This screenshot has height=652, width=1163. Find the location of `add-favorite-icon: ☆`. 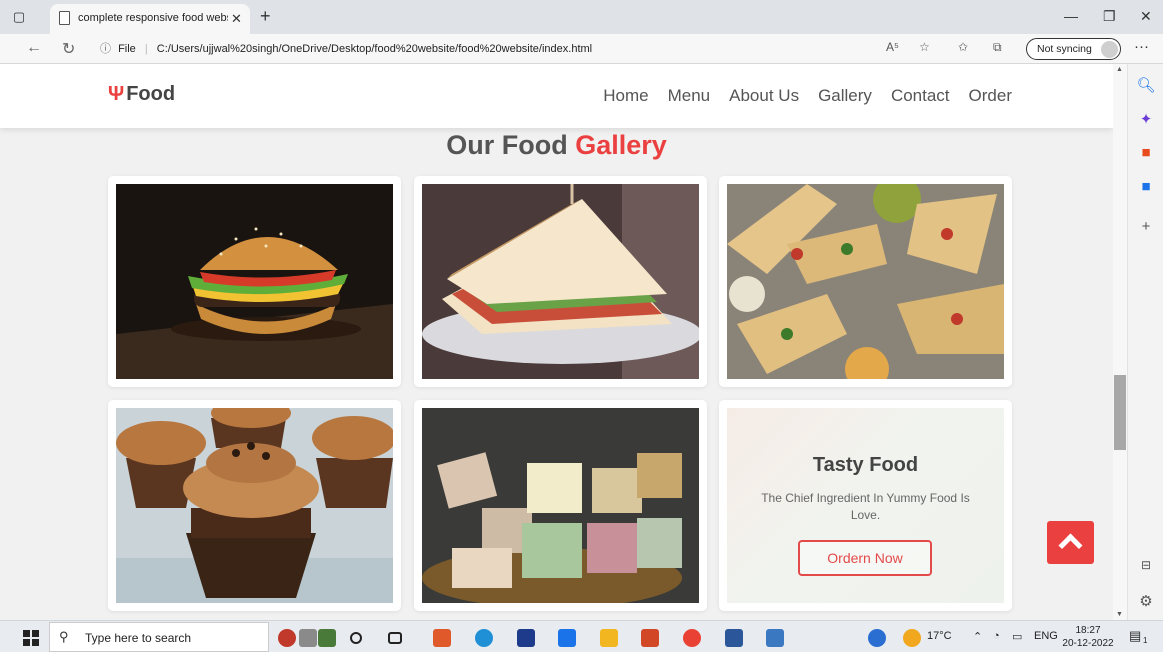

add-favorite-icon: ☆ is located at coordinates (924, 47).